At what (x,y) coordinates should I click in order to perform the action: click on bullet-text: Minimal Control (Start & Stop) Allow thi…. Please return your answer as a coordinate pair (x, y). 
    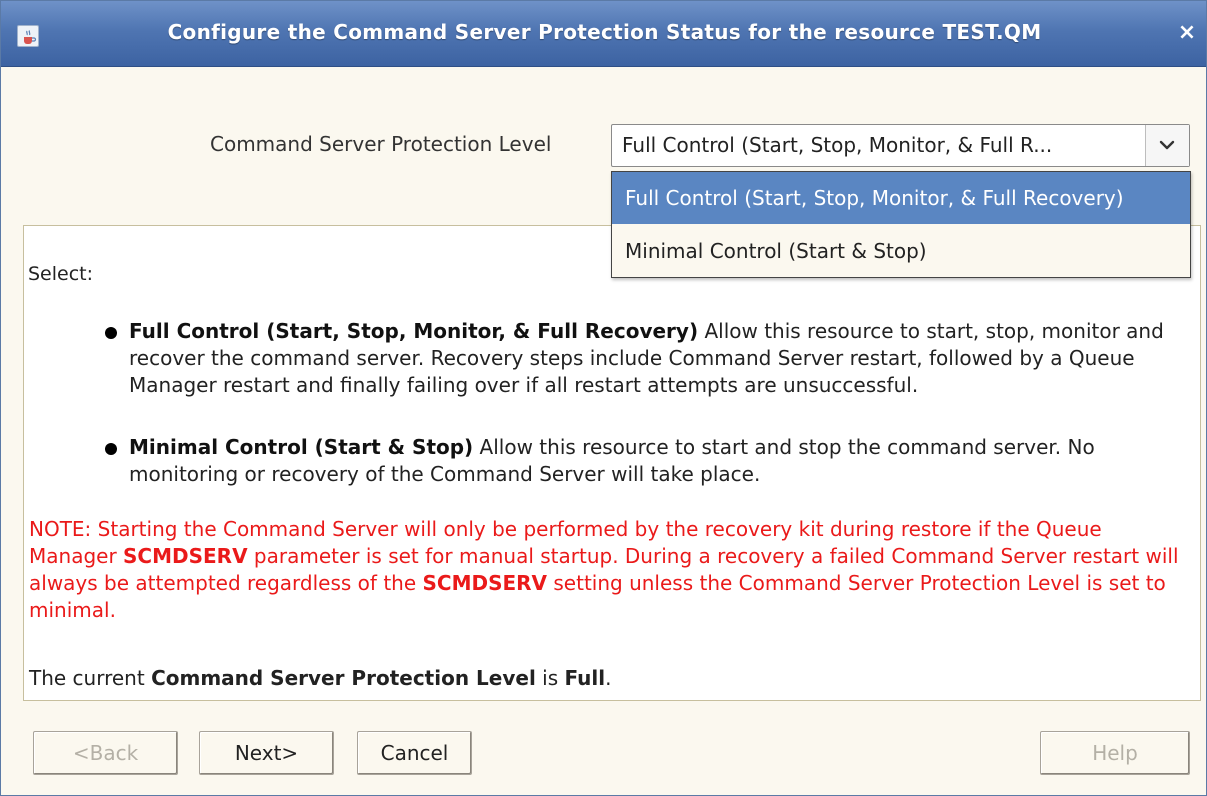
    Looking at the image, I should click on (649, 461).